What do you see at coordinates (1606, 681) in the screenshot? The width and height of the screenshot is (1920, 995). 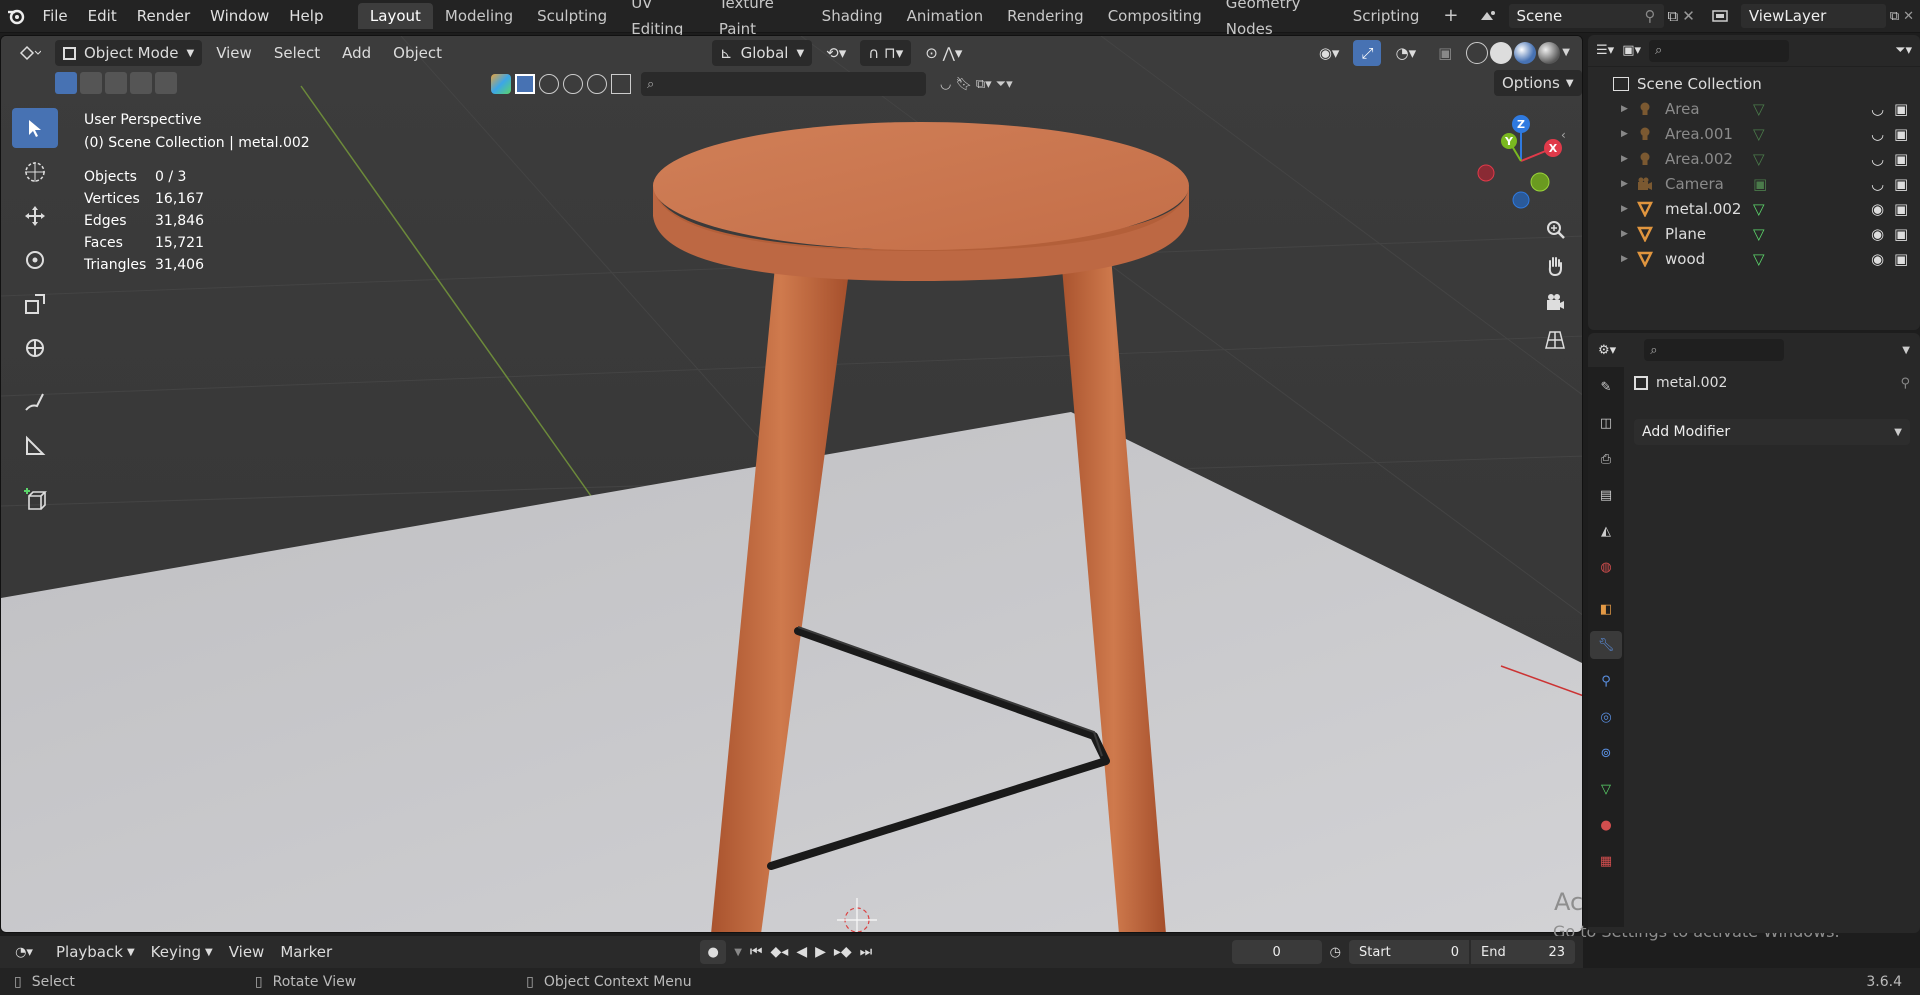 I see `particles-tab-icon: ⚲` at bounding box center [1606, 681].